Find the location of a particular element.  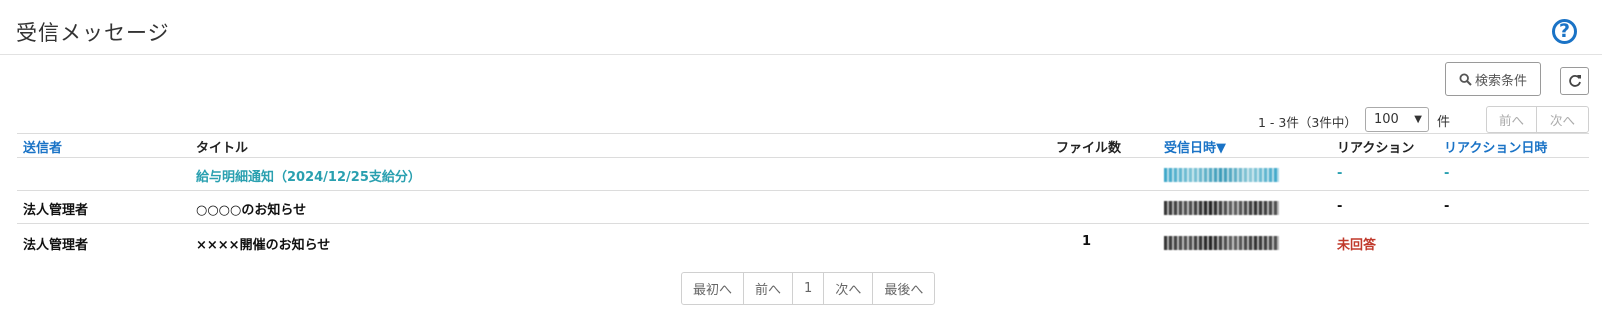

column-header-title: タイトル is located at coordinates (222, 148).